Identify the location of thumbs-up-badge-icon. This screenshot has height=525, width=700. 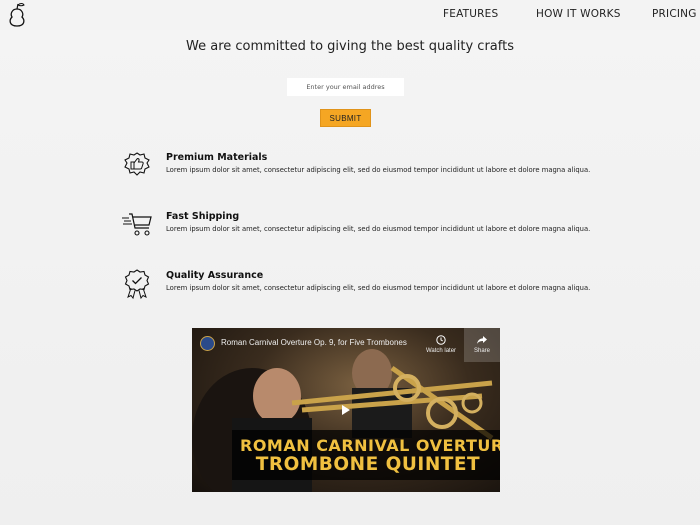
(137, 164).